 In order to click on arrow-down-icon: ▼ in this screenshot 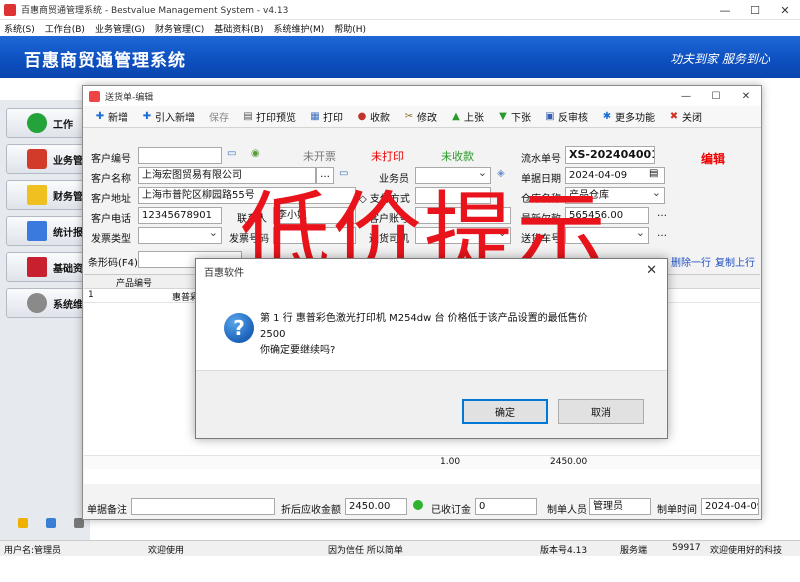, I will do `click(503, 116)`.